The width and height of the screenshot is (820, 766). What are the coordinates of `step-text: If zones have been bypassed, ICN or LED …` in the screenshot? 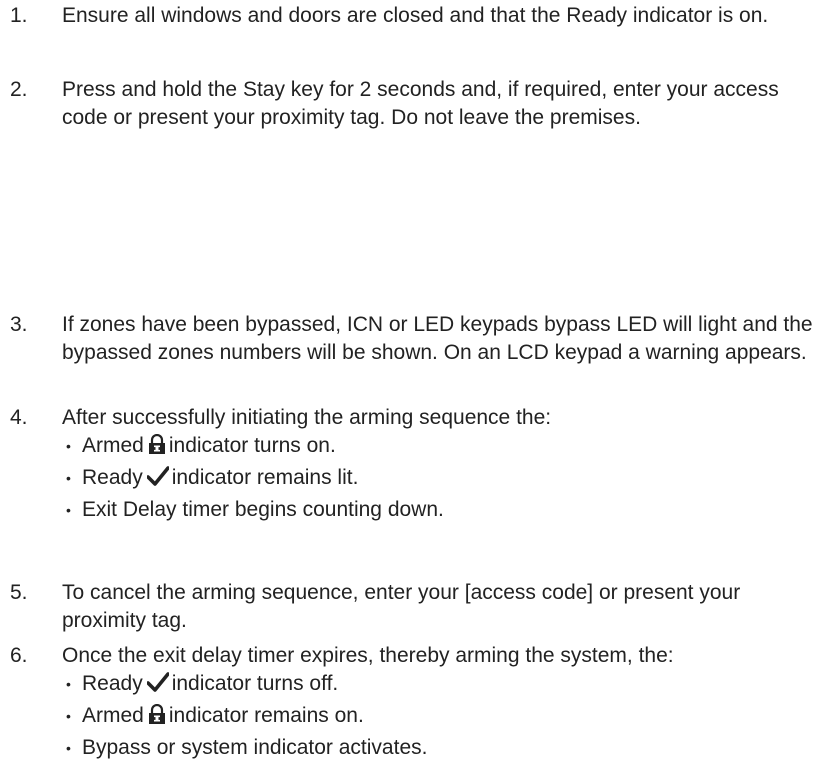 It's located at (437, 338).